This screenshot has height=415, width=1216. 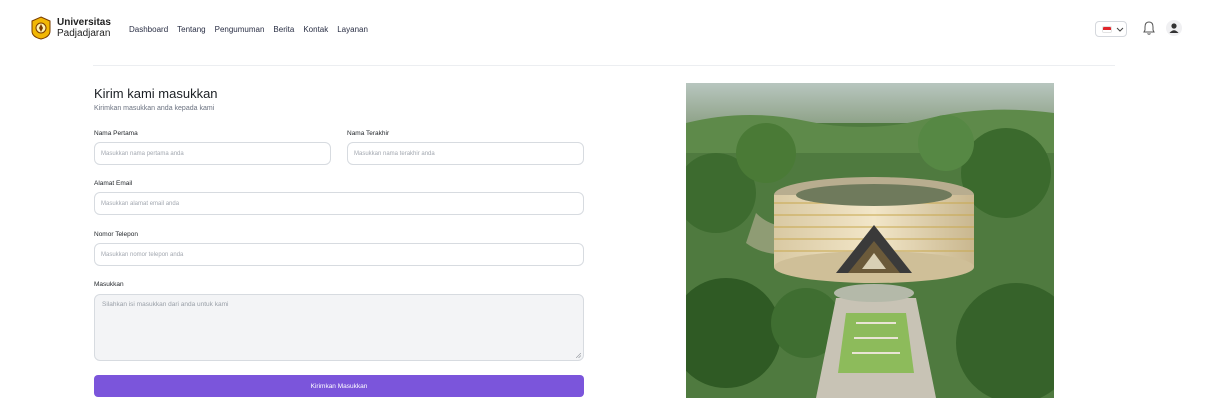 I want to click on brand-line-1: Universitas, so click(x=84, y=22).